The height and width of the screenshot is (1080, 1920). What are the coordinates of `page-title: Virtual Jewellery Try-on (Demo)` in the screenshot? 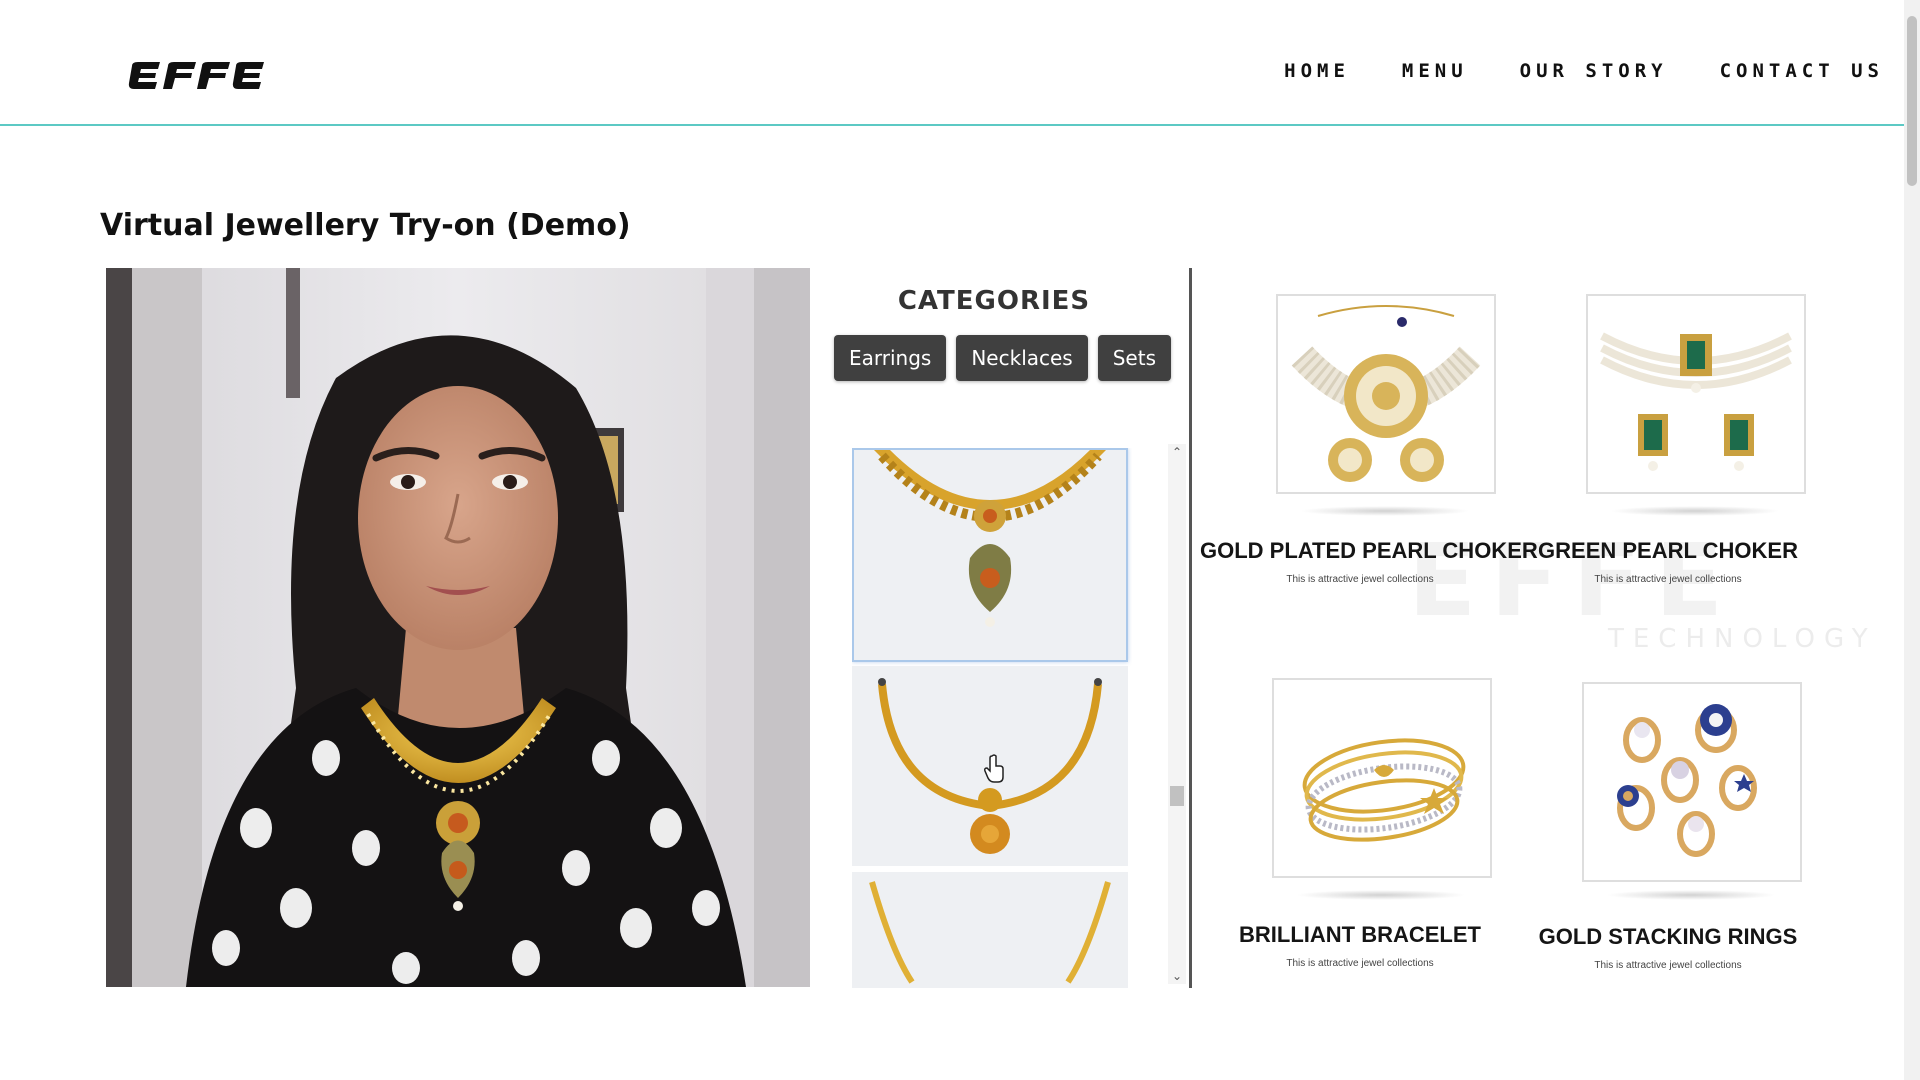 It's located at (365, 225).